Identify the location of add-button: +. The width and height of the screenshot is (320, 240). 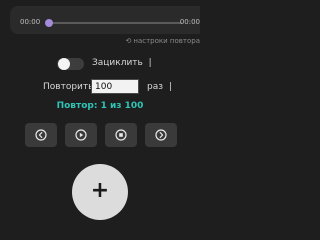
(100, 192).